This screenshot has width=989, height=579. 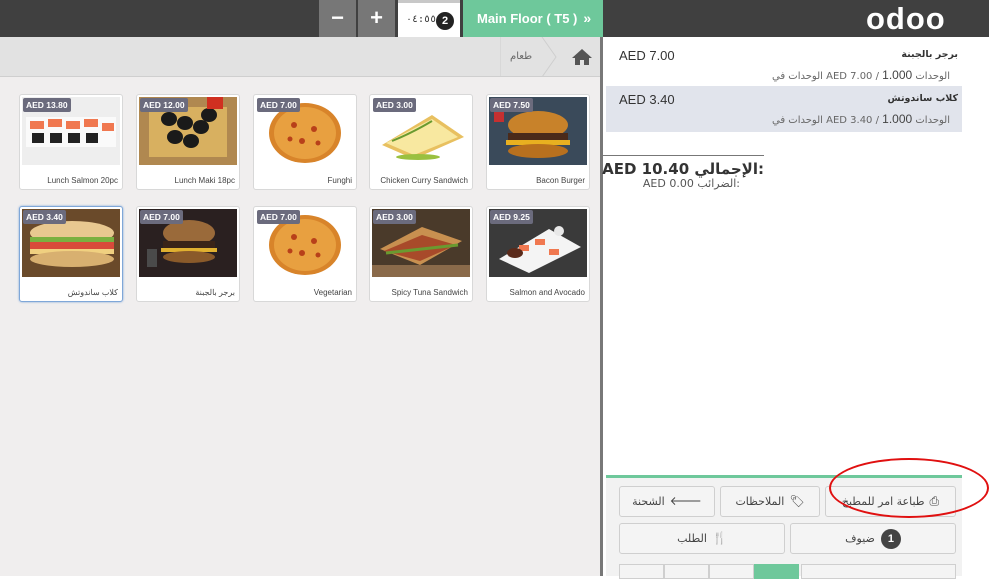 What do you see at coordinates (527, 18) in the screenshot?
I see `floor-label: Main Floor ( T5 )` at bounding box center [527, 18].